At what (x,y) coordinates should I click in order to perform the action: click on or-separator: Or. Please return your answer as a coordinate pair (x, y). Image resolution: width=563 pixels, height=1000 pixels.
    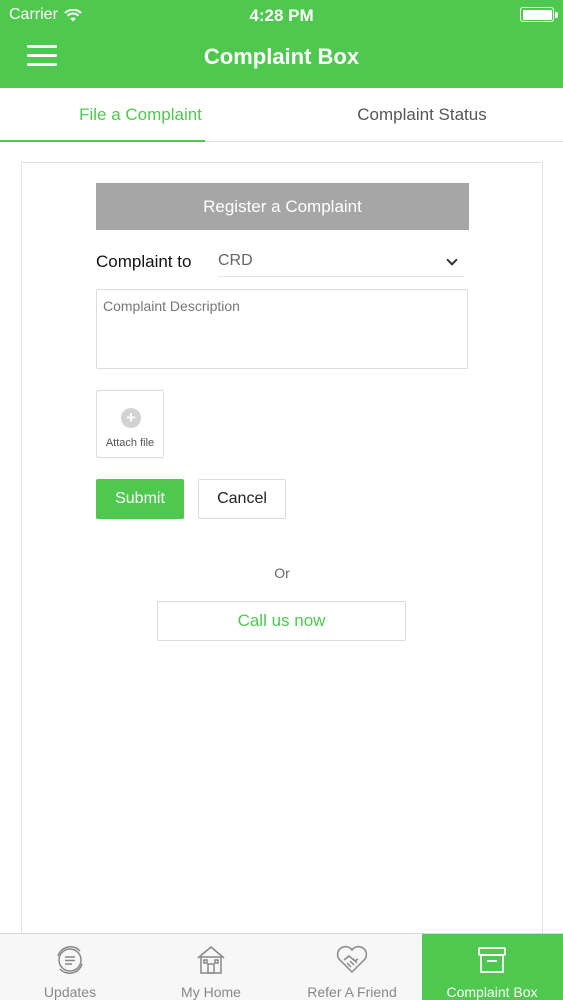
    Looking at the image, I should click on (282, 573).